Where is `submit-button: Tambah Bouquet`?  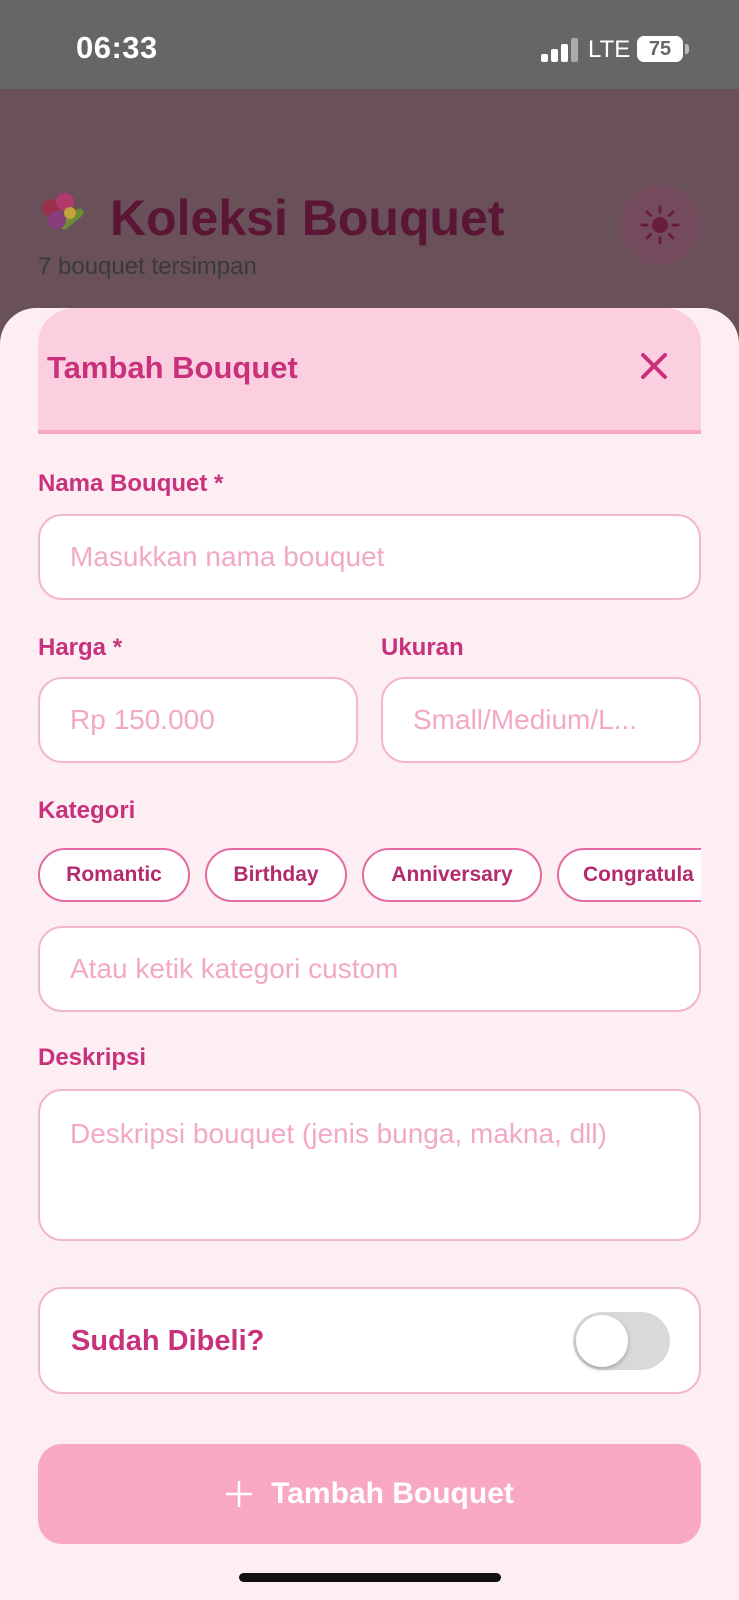 submit-button: Tambah Bouquet is located at coordinates (369, 1494).